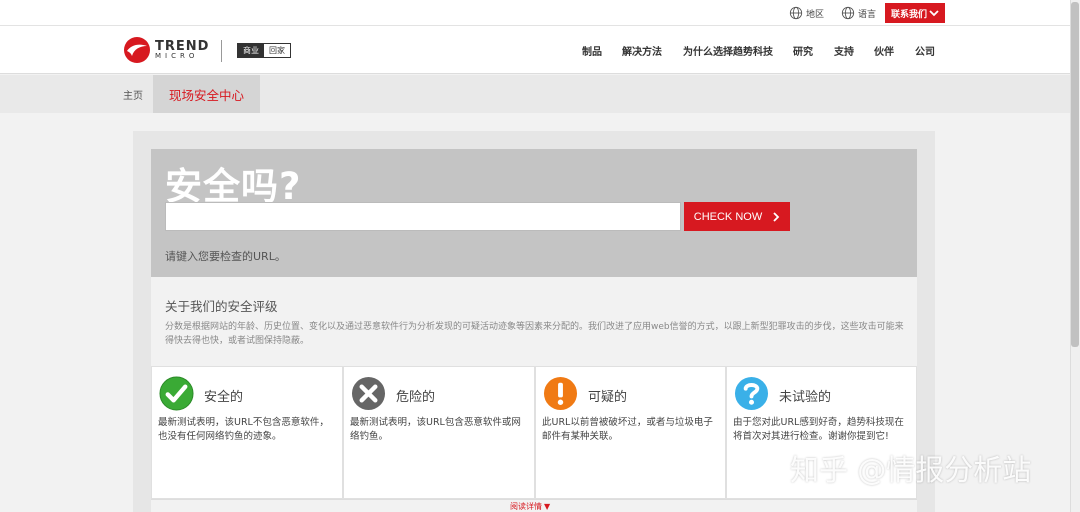  What do you see at coordinates (137, 50) in the screenshot?
I see `trend-micro-ball-icon` at bounding box center [137, 50].